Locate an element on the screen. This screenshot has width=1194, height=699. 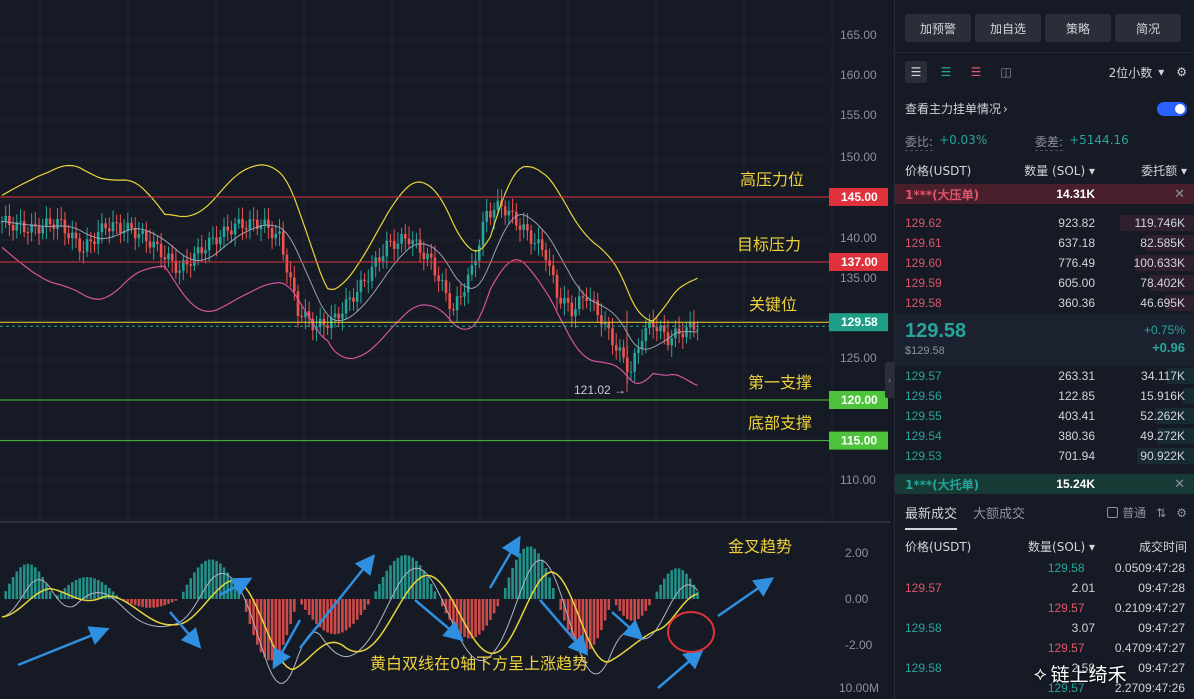
row-price: 129.62 is located at coordinates (923, 223).